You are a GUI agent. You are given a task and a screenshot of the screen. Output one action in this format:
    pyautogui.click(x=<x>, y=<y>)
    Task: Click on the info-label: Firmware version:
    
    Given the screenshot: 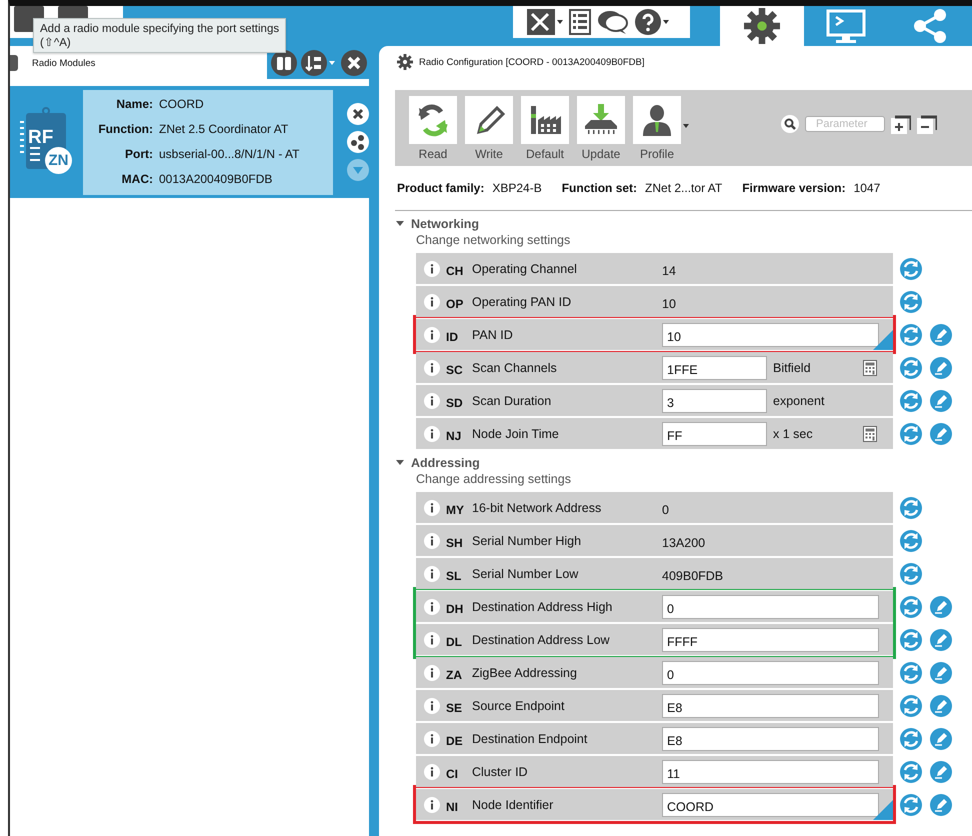 What is the action you would take?
    pyautogui.click(x=794, y=188)
    